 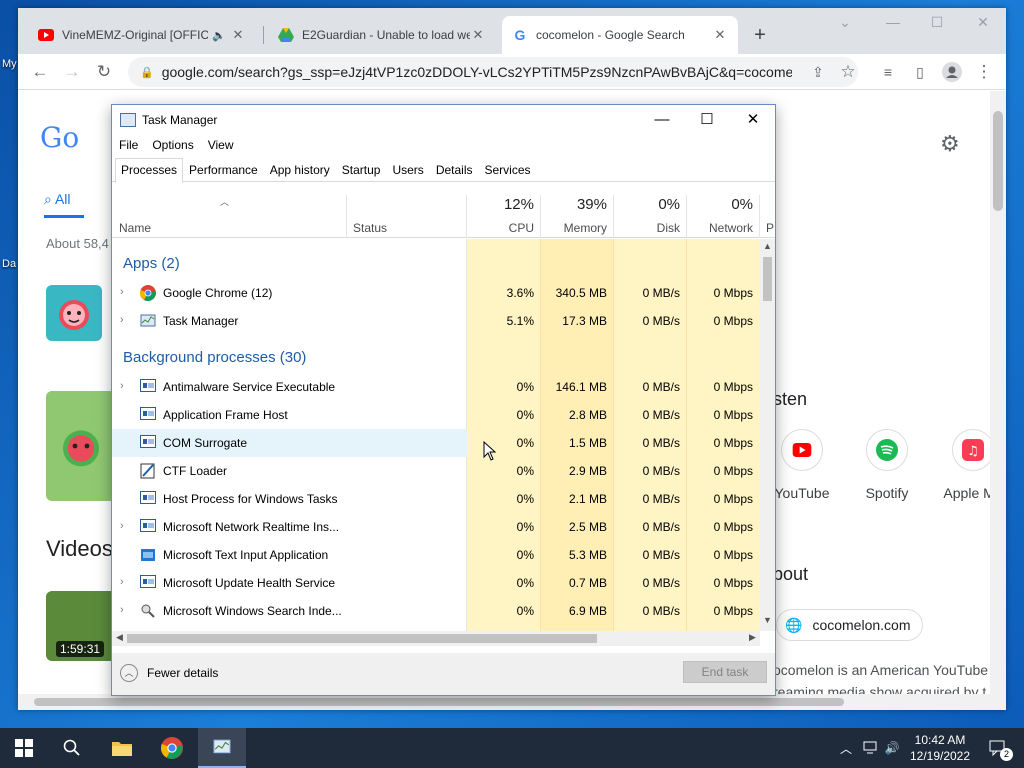 I want to click on chevron-up-icon: ︿, so click(x=846, y=748).